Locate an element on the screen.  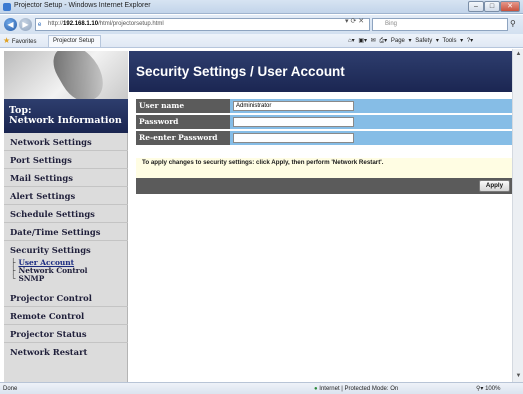
sidebar-item-network-settings: Network Settings is located at coordinates (66, 142).